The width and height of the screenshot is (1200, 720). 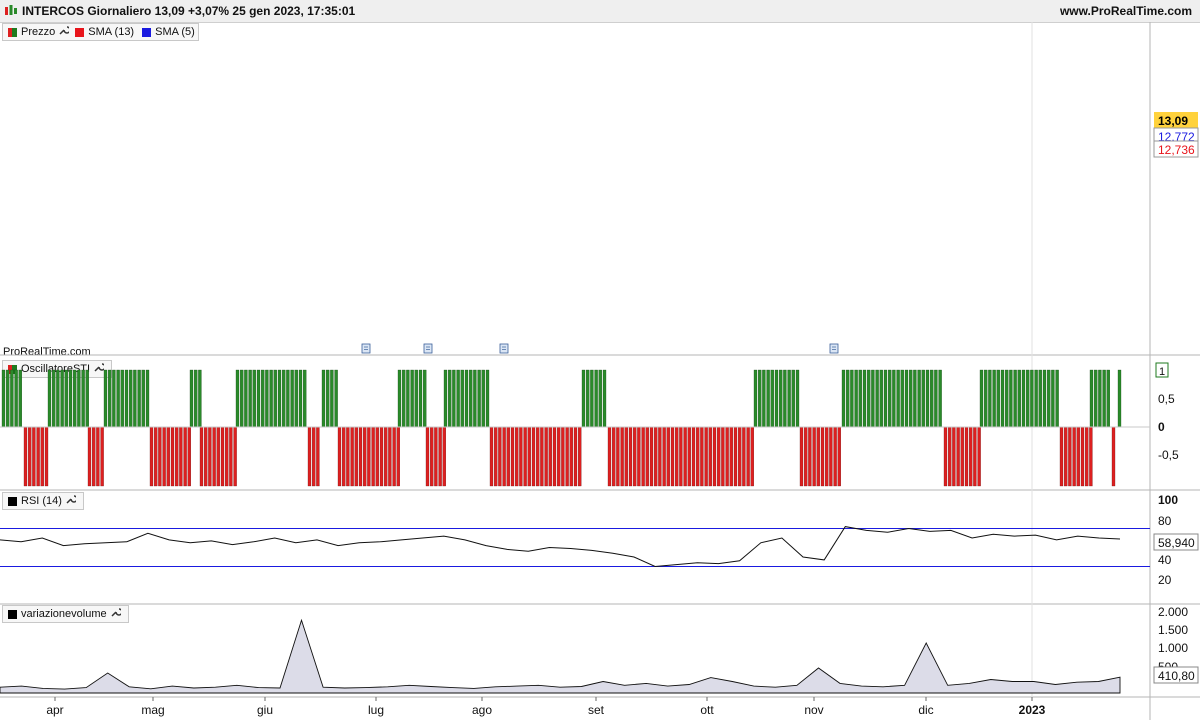 I want to click on site-link: www.ProRealTime.com, so click(x=1126, y=11).